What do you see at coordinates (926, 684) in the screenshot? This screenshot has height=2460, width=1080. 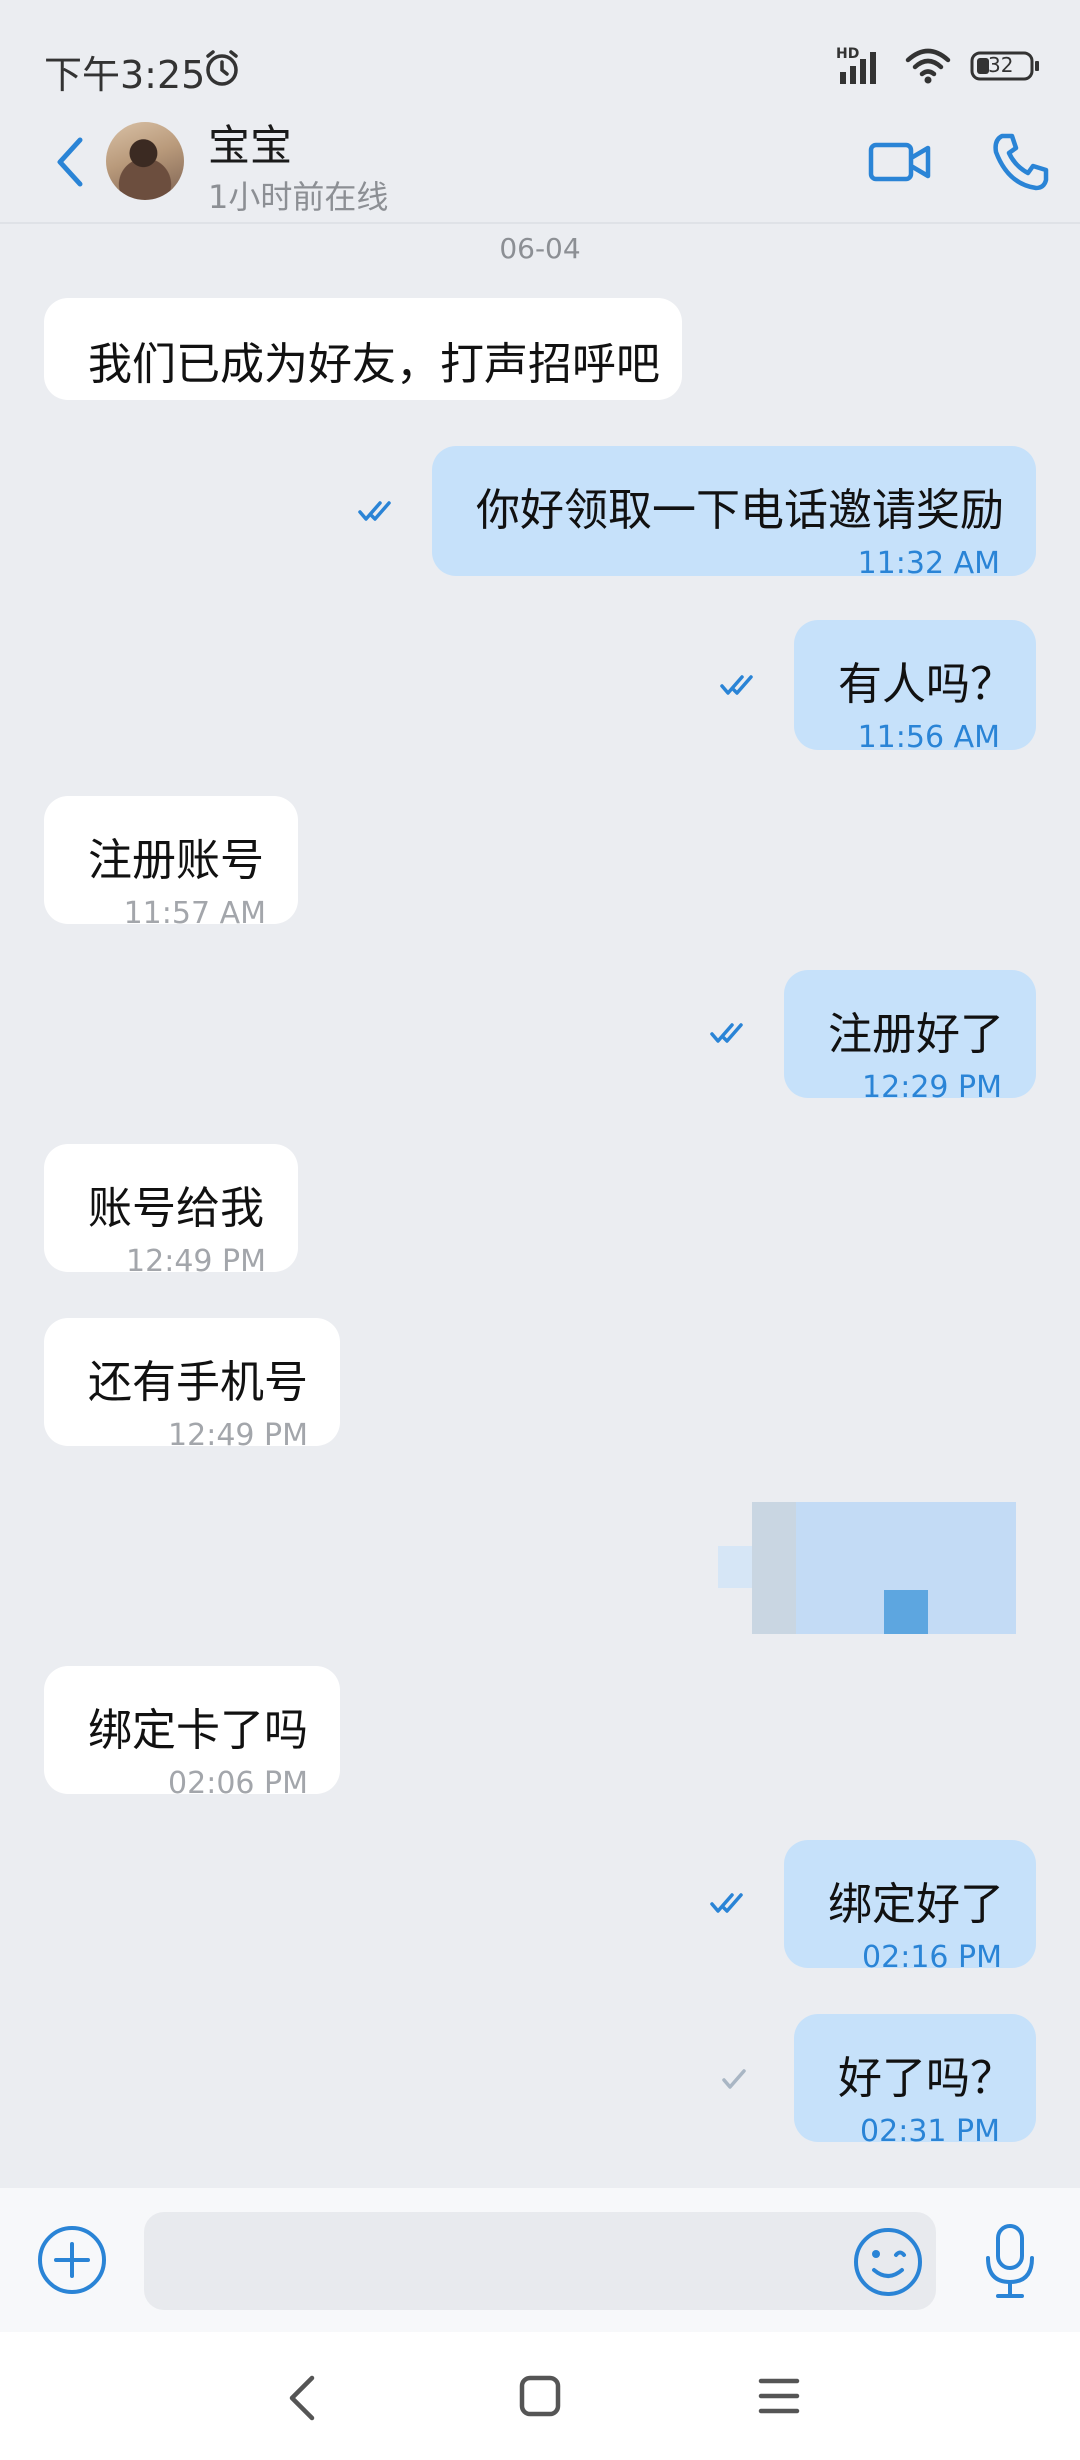 I see `message-text: 有人吗？` at bounding box center [926, 684].